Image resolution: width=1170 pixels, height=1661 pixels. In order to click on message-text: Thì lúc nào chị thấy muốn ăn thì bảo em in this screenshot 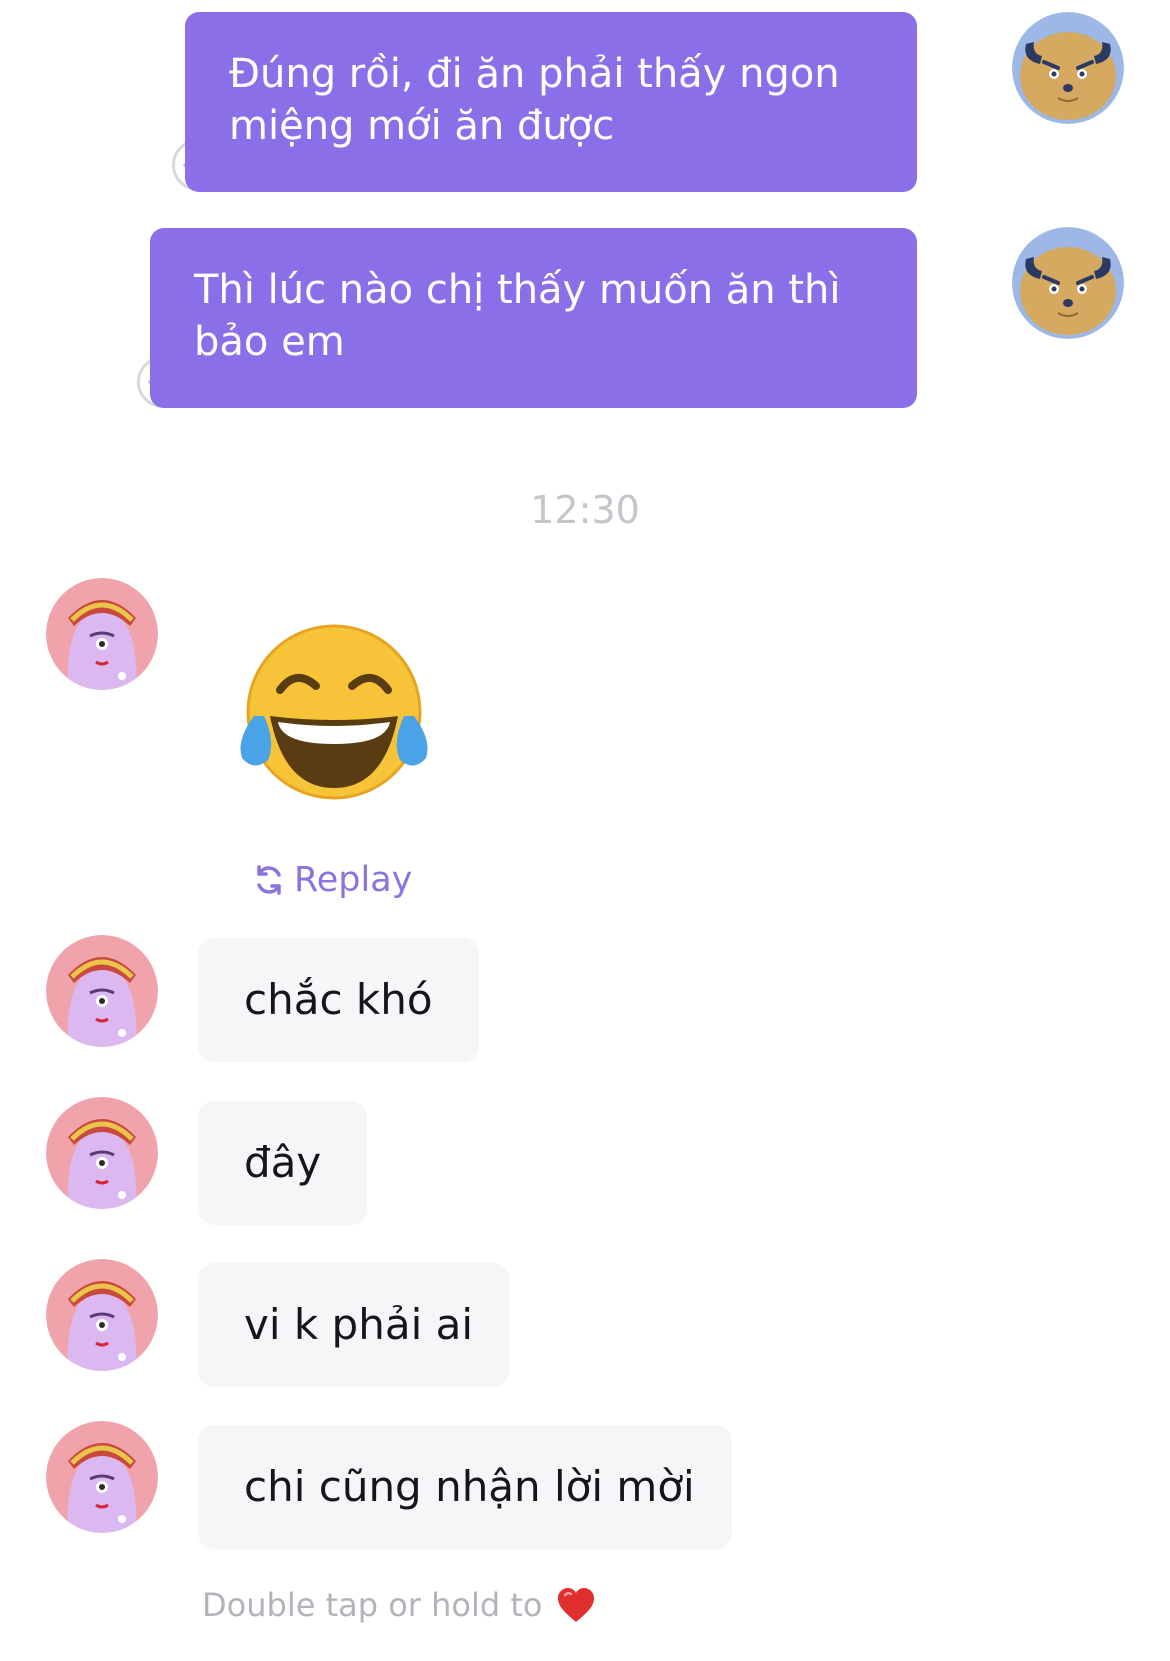, I will do `click(517, 316)`.